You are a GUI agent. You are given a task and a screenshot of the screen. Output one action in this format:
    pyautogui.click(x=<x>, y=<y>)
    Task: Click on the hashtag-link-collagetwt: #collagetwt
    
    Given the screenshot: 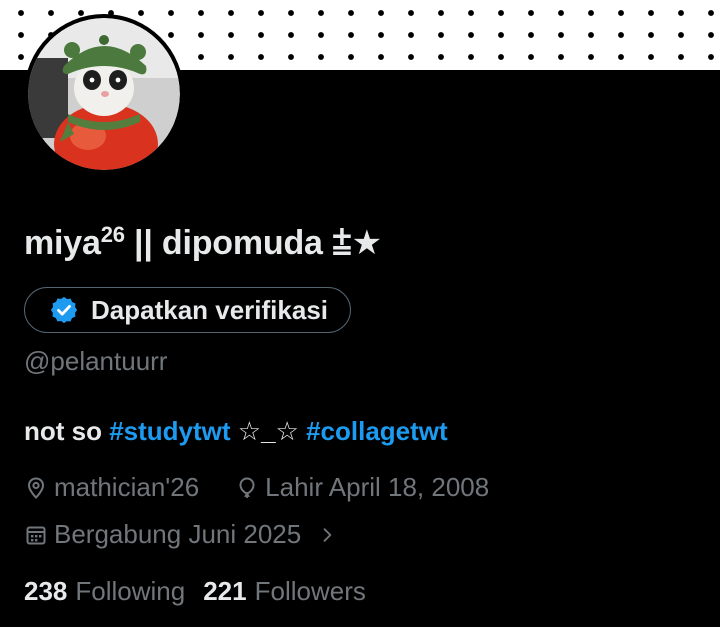 What is the action you would take?
    pyautogui.click(x=377, y=431)
    